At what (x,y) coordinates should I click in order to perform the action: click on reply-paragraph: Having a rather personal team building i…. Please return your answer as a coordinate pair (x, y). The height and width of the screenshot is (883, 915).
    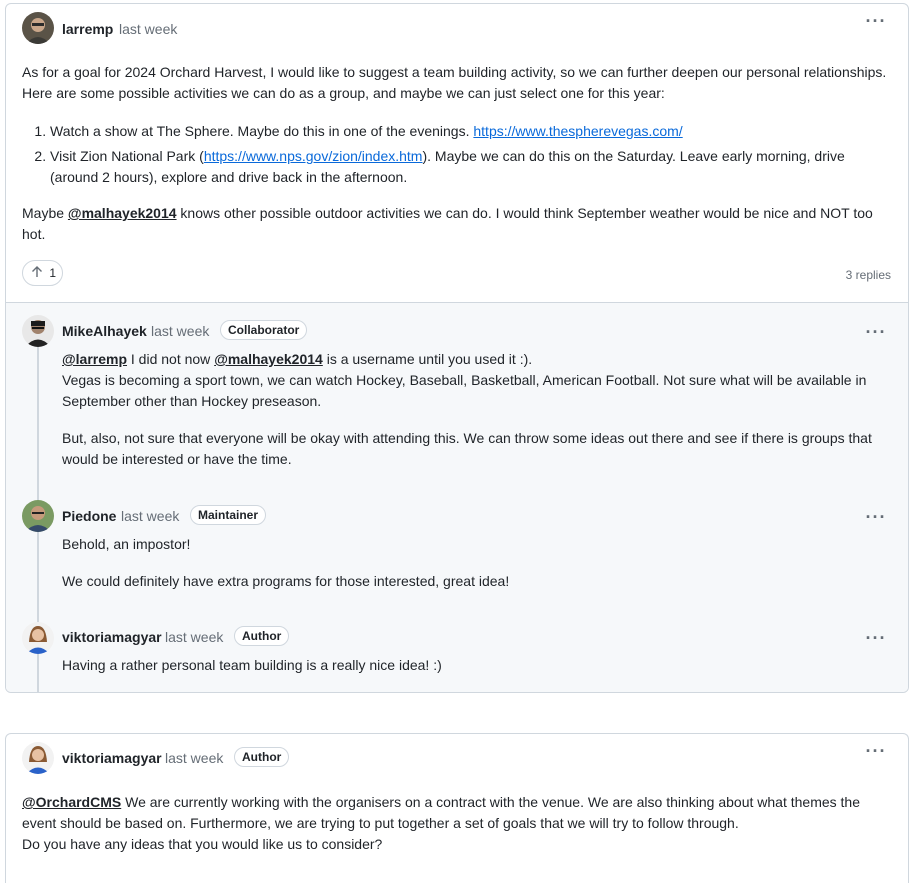
    Looking at the image, I should click on (252, 665).